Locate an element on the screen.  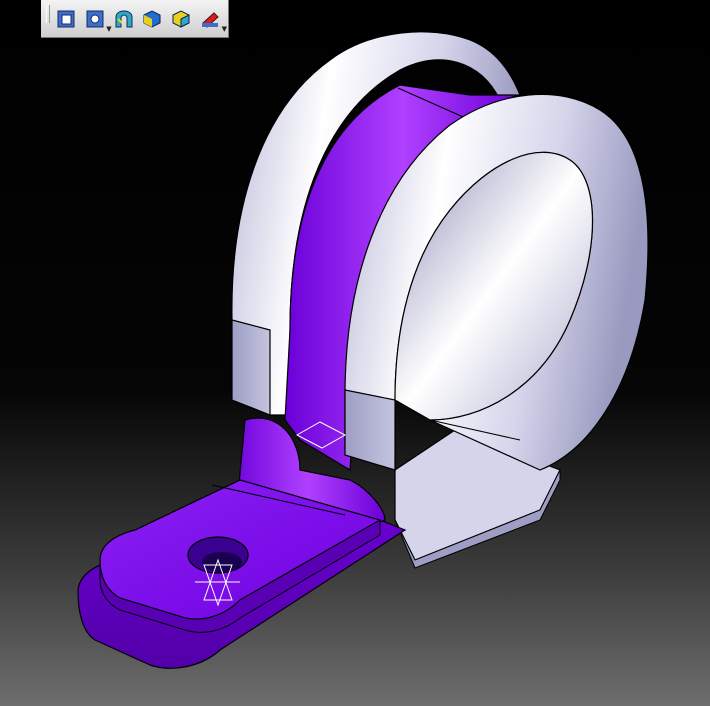
shading-icon is located at coordinates (152, 18).